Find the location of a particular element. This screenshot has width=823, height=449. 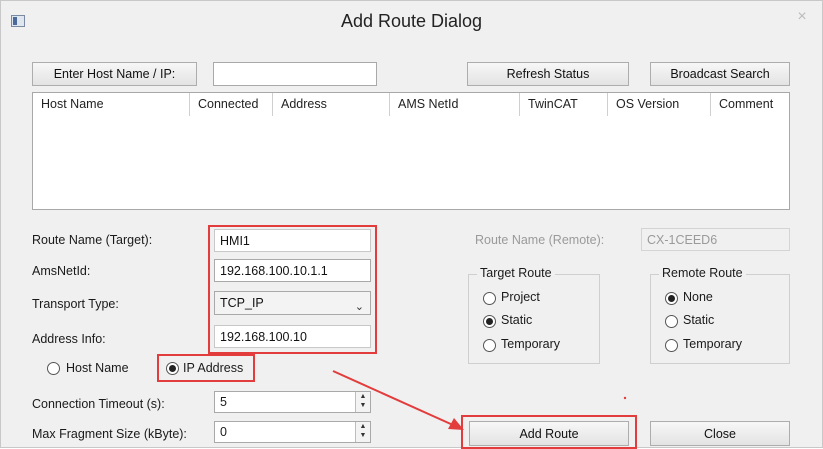

annotation-arrow is located at coordinates (479, 400).